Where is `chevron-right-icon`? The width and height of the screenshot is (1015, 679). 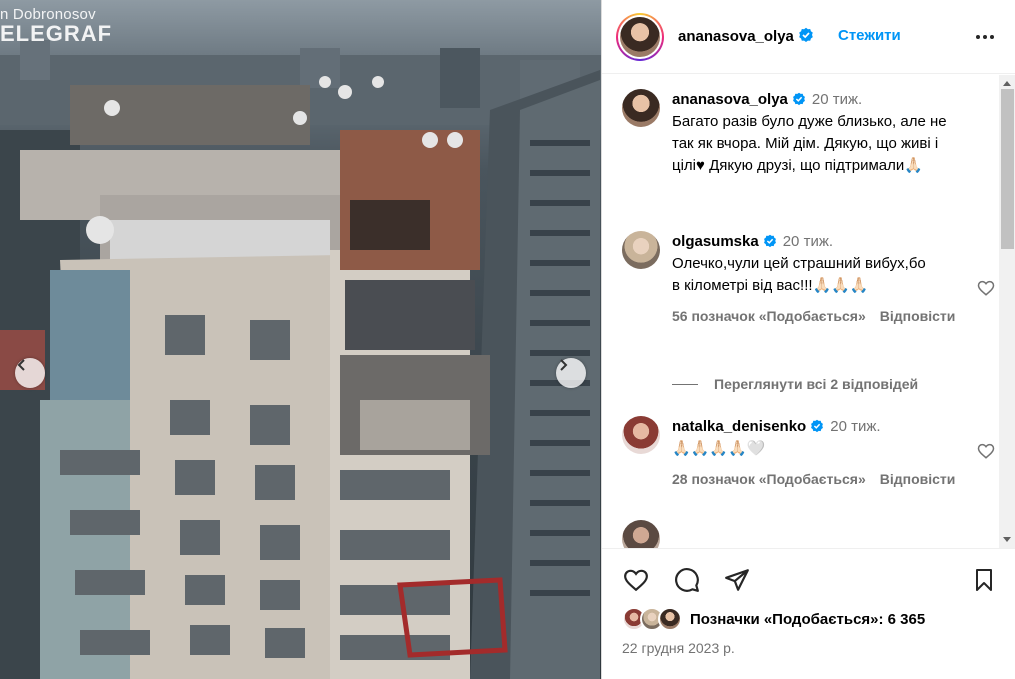
chevron-right-icon is located at coordinates (564, 365).